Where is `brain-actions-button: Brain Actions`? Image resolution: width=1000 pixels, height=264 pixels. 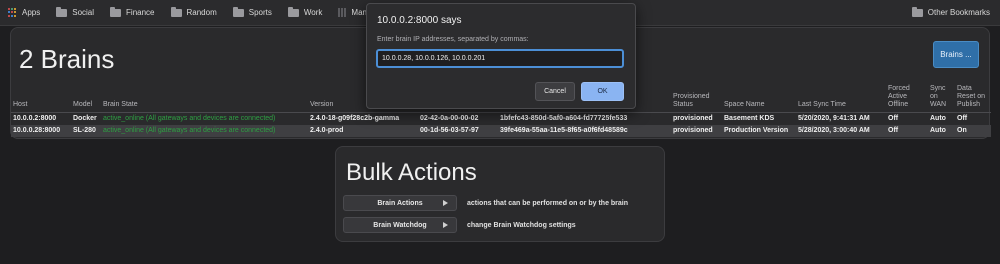
brain-actions-button: Brain Actions is located at coordinates (400, 203).